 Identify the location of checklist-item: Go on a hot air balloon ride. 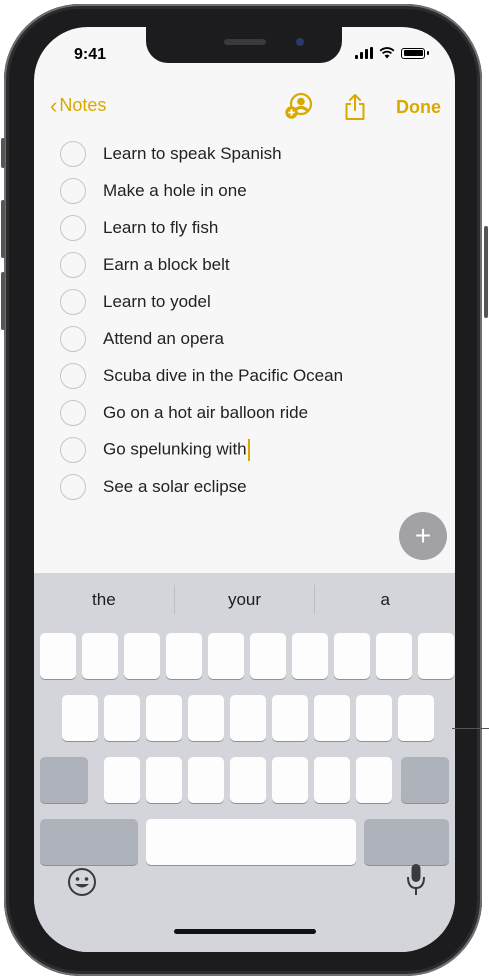
(250, 412).